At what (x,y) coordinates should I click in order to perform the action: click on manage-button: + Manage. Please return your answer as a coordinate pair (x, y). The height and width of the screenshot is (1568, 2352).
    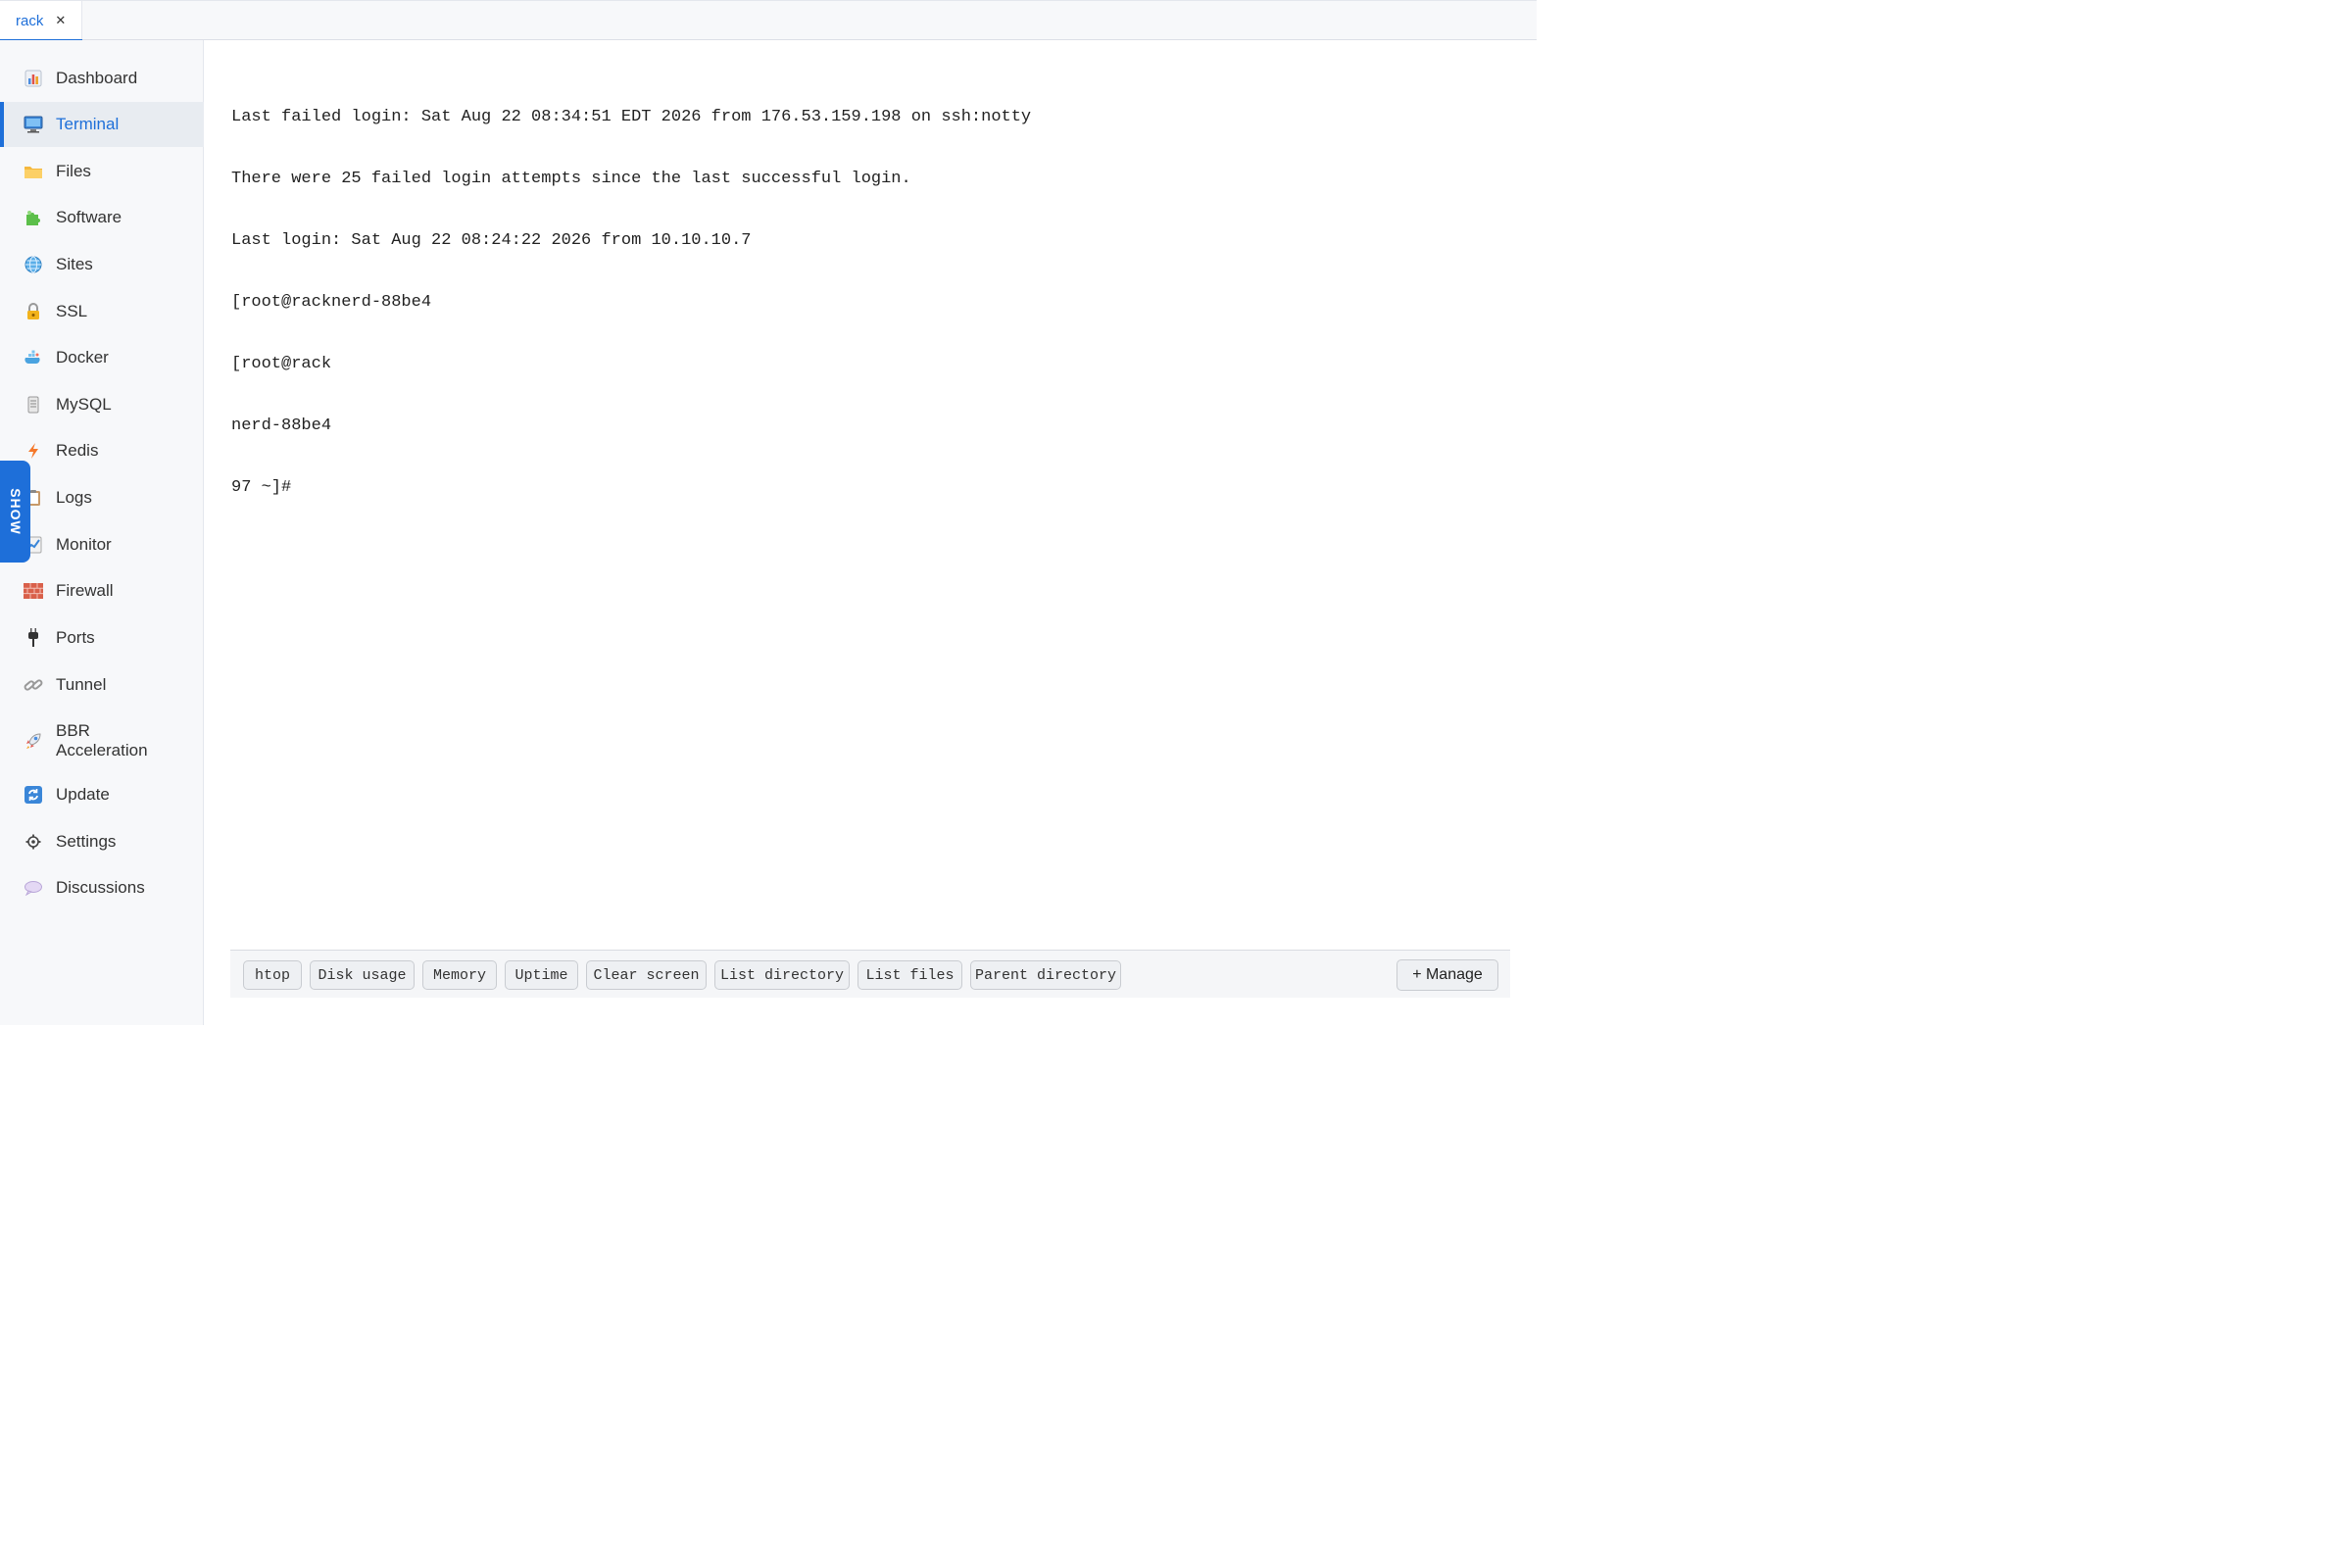
    Looking at the image, I should click on (1447, 975).